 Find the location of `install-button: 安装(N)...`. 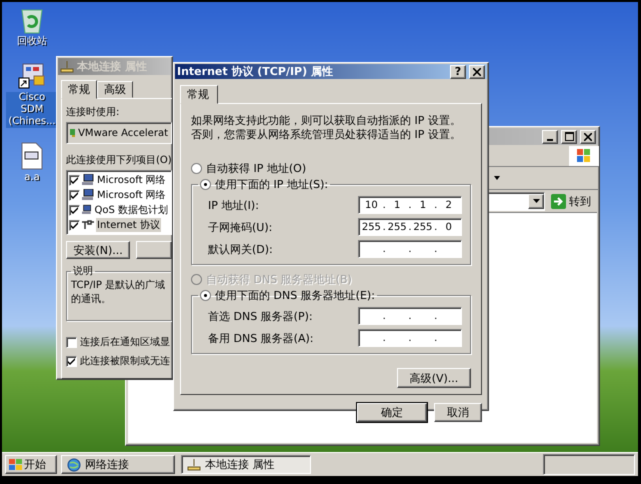

install-button: 安装(N)... is located at coordinates (98, 250).